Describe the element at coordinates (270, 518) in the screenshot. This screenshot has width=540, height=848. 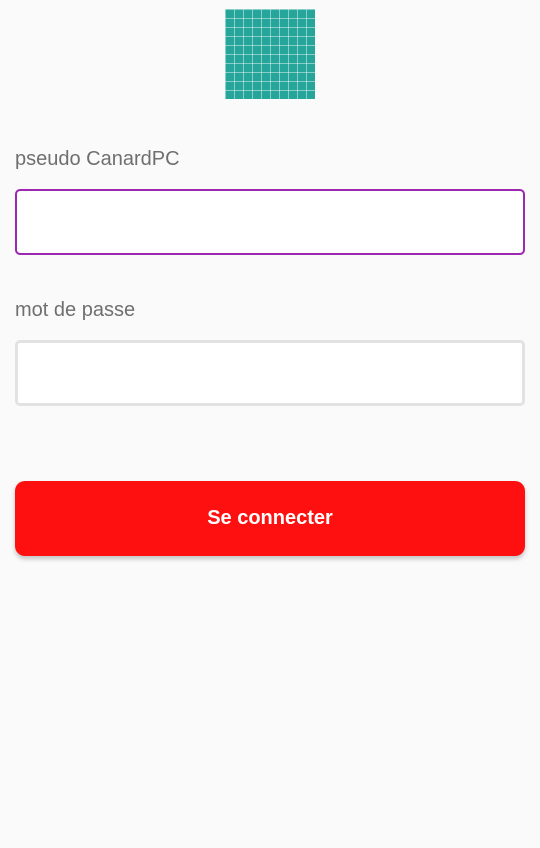
I see `login-button: Se connecter` at that location.